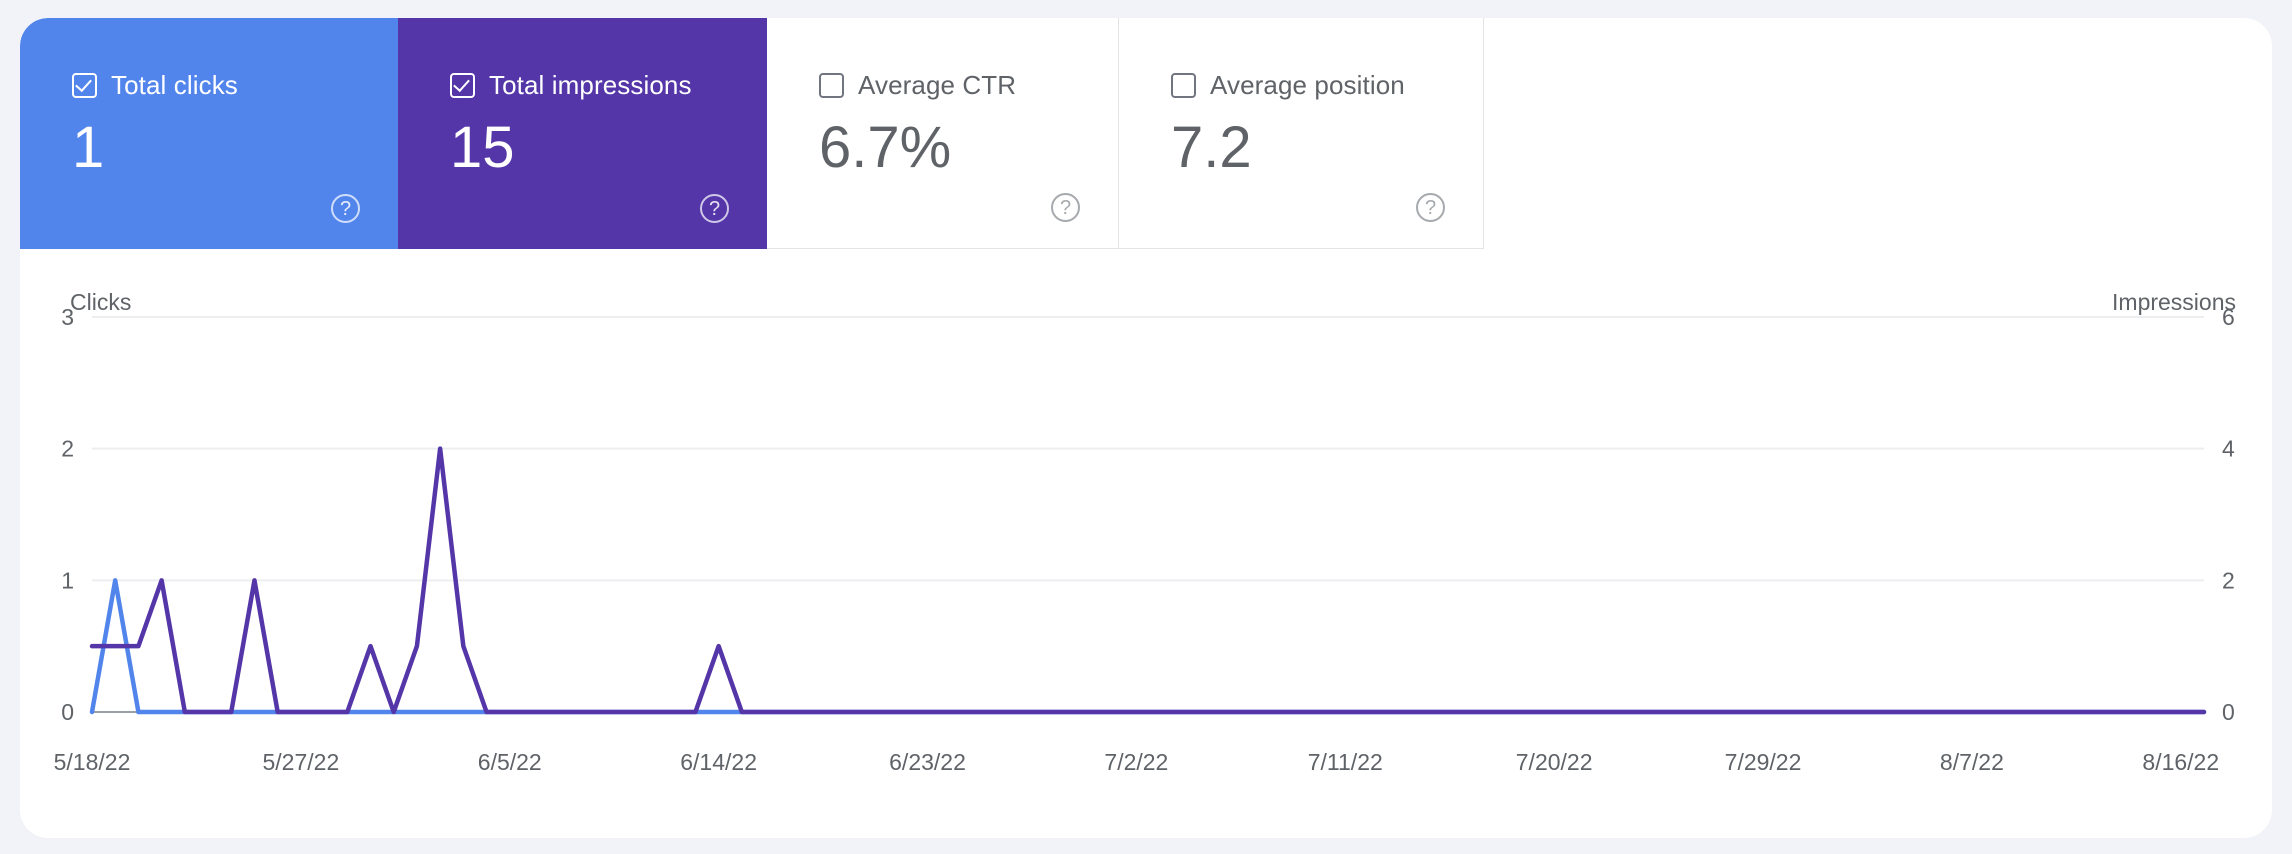  What do you see at coordinates (1307, 85) in the screenshot?
I see `metric-card-label: Average position` at bounding box center [1307, 85].